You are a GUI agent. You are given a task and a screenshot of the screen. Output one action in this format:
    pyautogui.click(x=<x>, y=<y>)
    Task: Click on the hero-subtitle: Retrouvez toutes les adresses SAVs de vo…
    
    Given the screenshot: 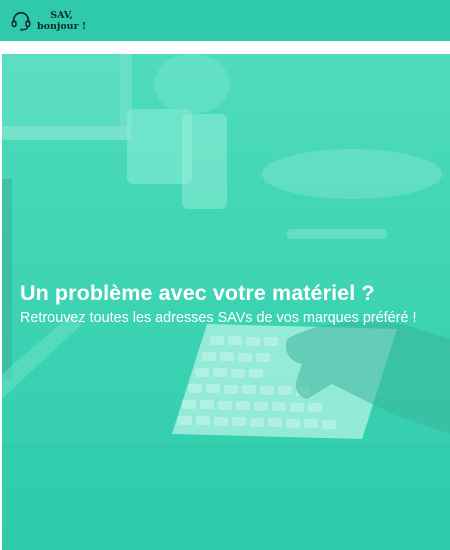 What is the action you would take?
    pyautogui.click(x=218, y=318)
    